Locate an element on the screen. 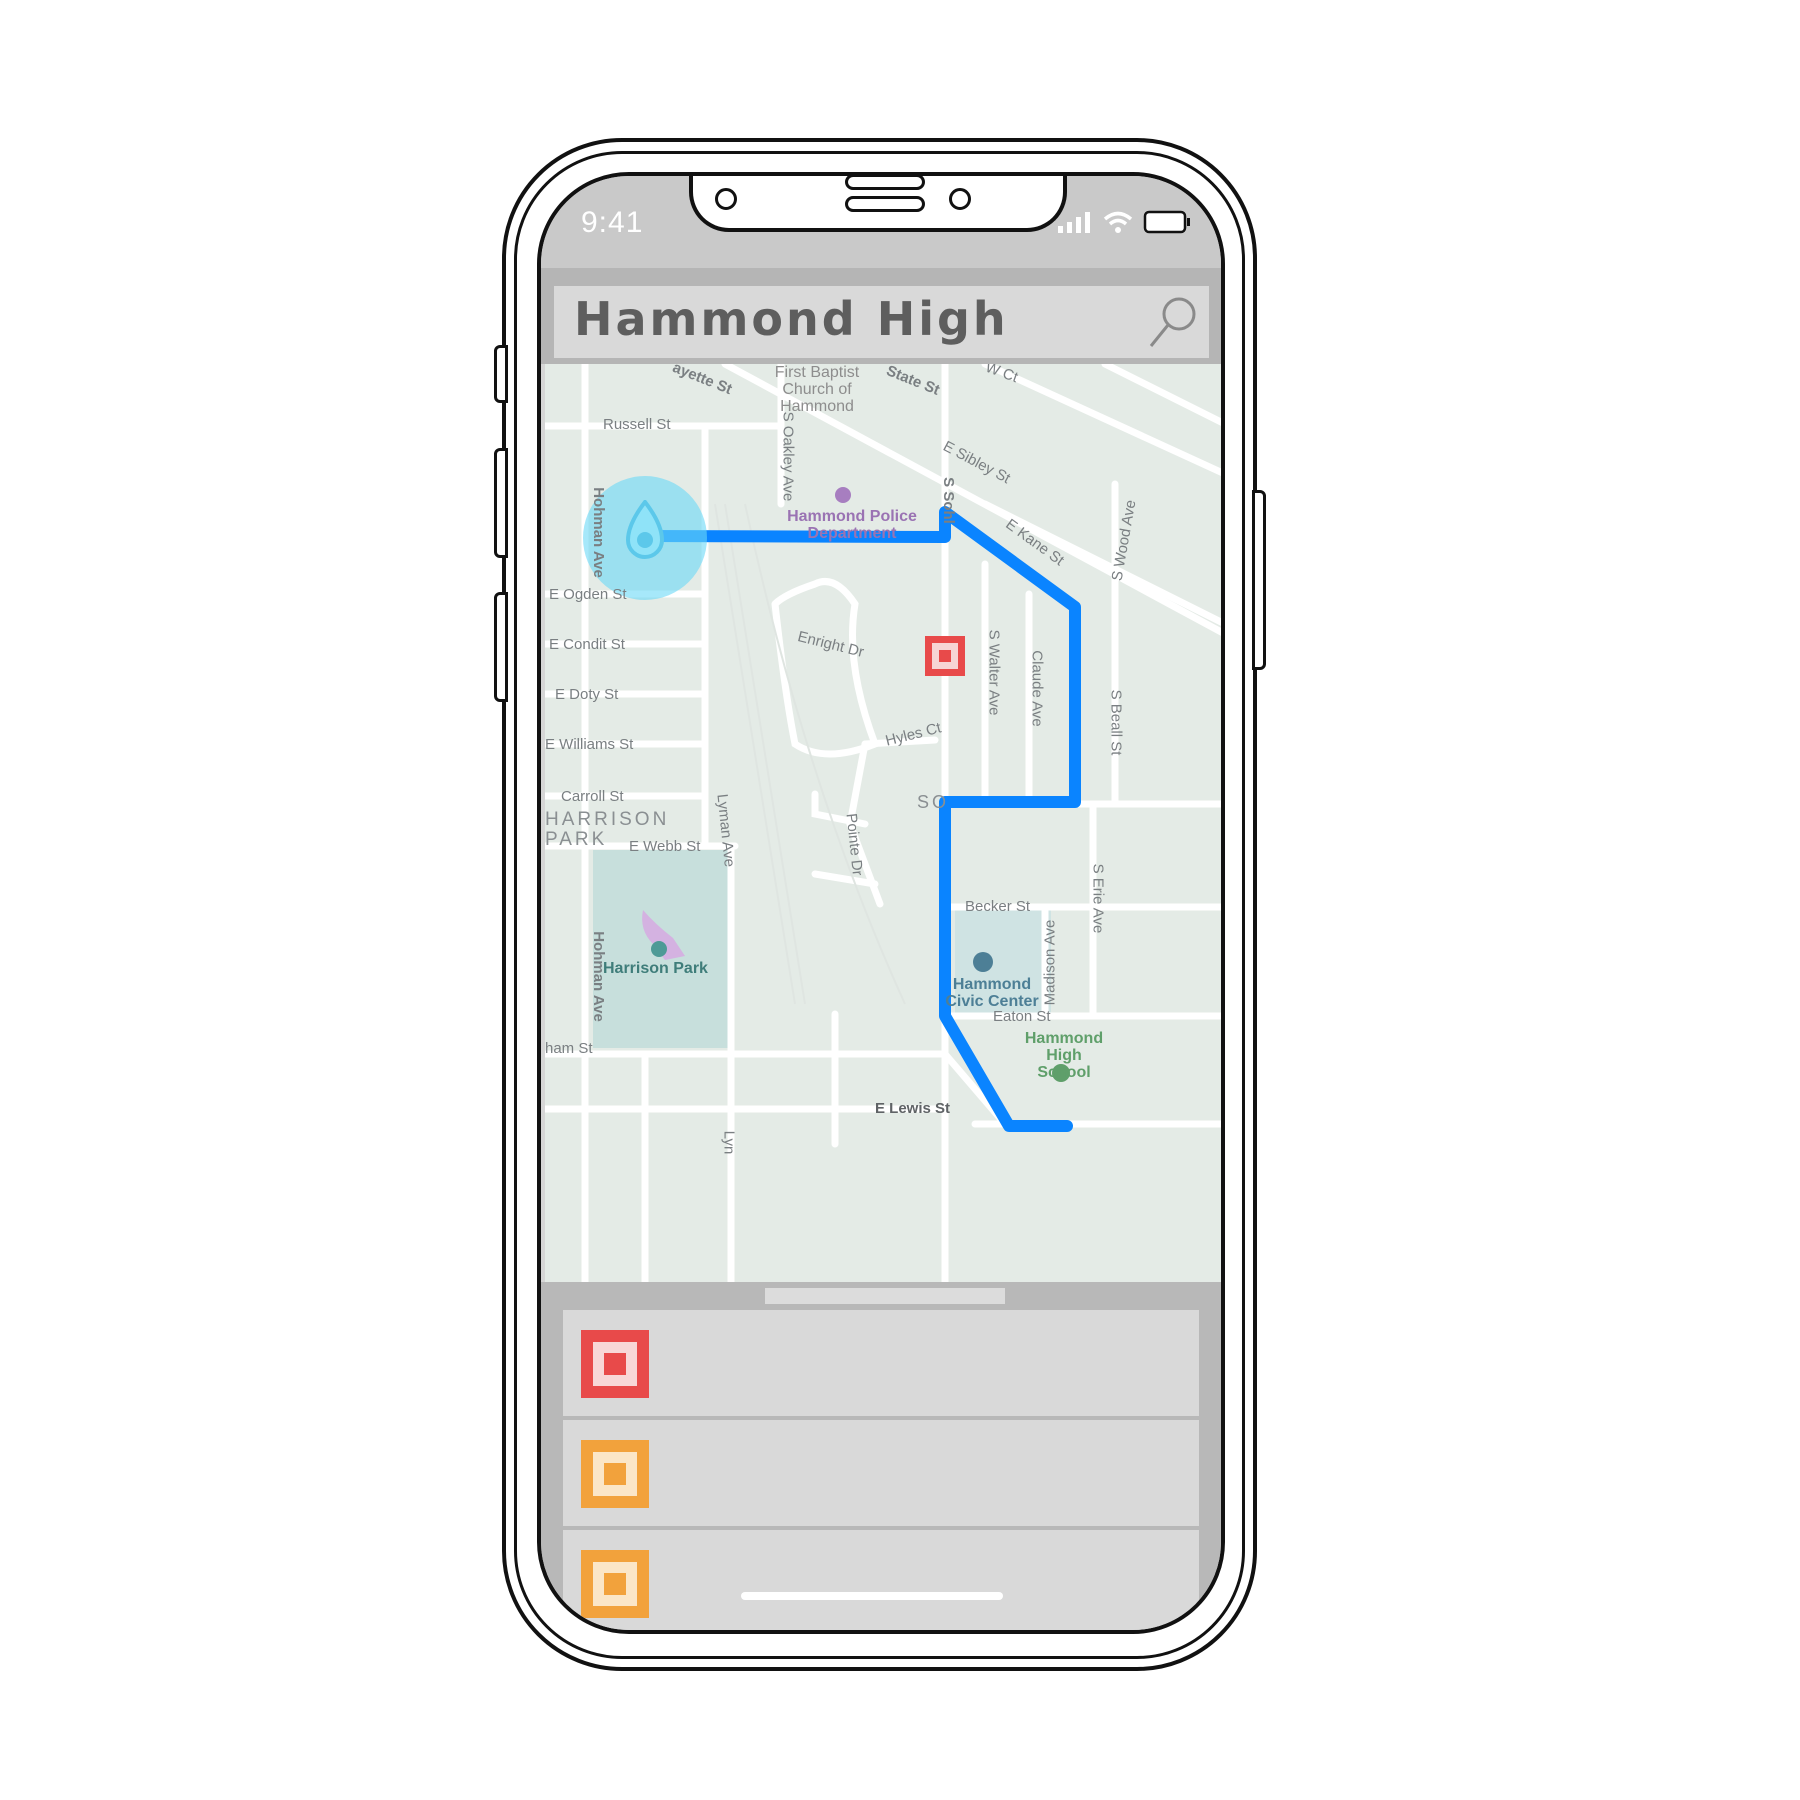 The image size is (1800, 1800). search-icon is located at coordinates (1174, 322).